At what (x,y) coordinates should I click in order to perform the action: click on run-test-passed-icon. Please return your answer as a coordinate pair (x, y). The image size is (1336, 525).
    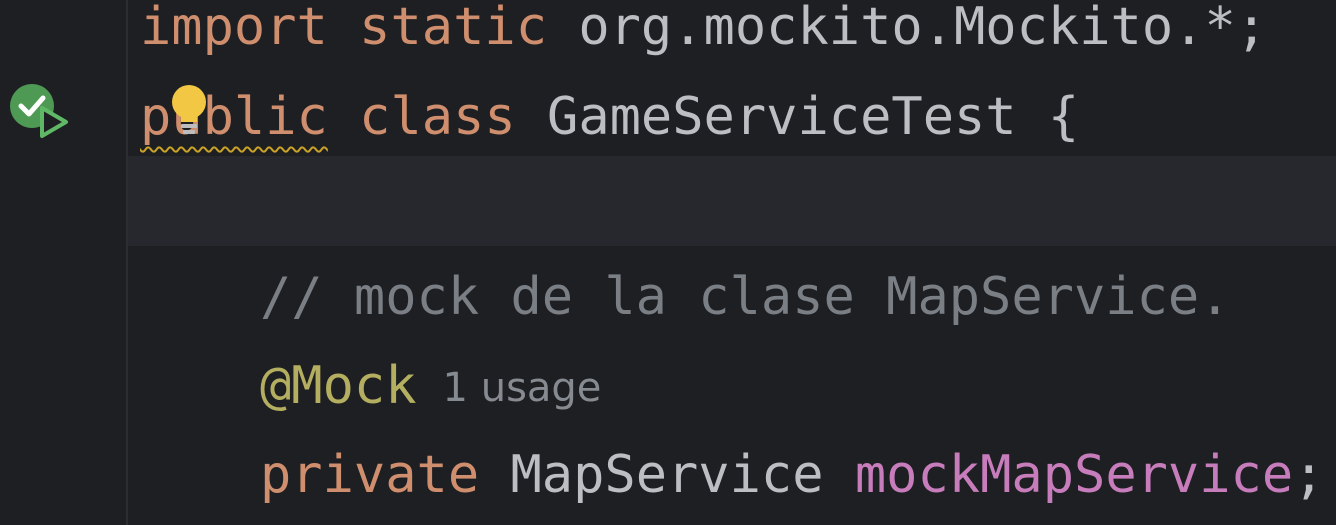
    Looking at the image, I should click on (40, 112).